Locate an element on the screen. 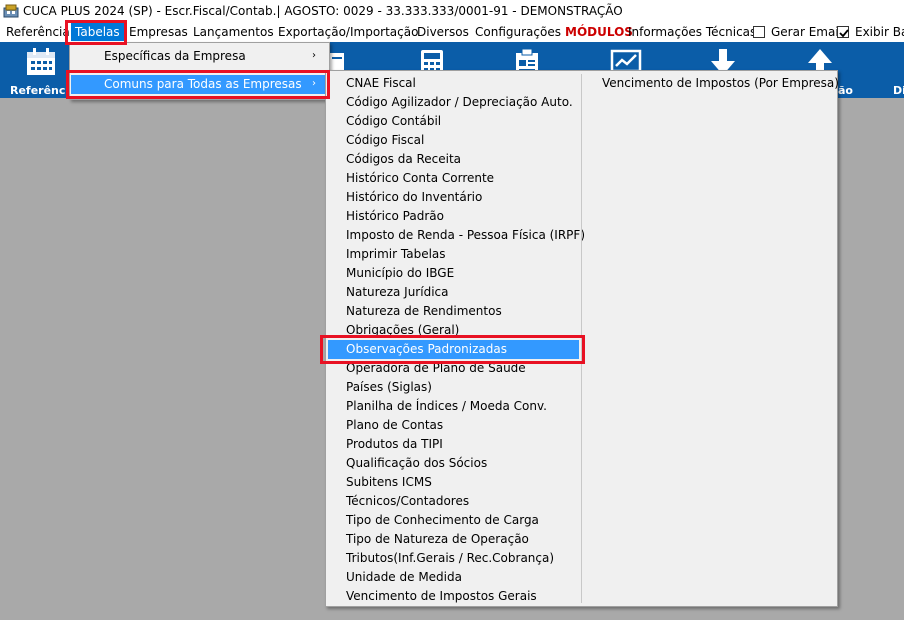 Image resolution: width=904 pixels, height=620 pixels. menu-unidade-de-medida: Unidade de Medida is located at coordinates (404, 577).